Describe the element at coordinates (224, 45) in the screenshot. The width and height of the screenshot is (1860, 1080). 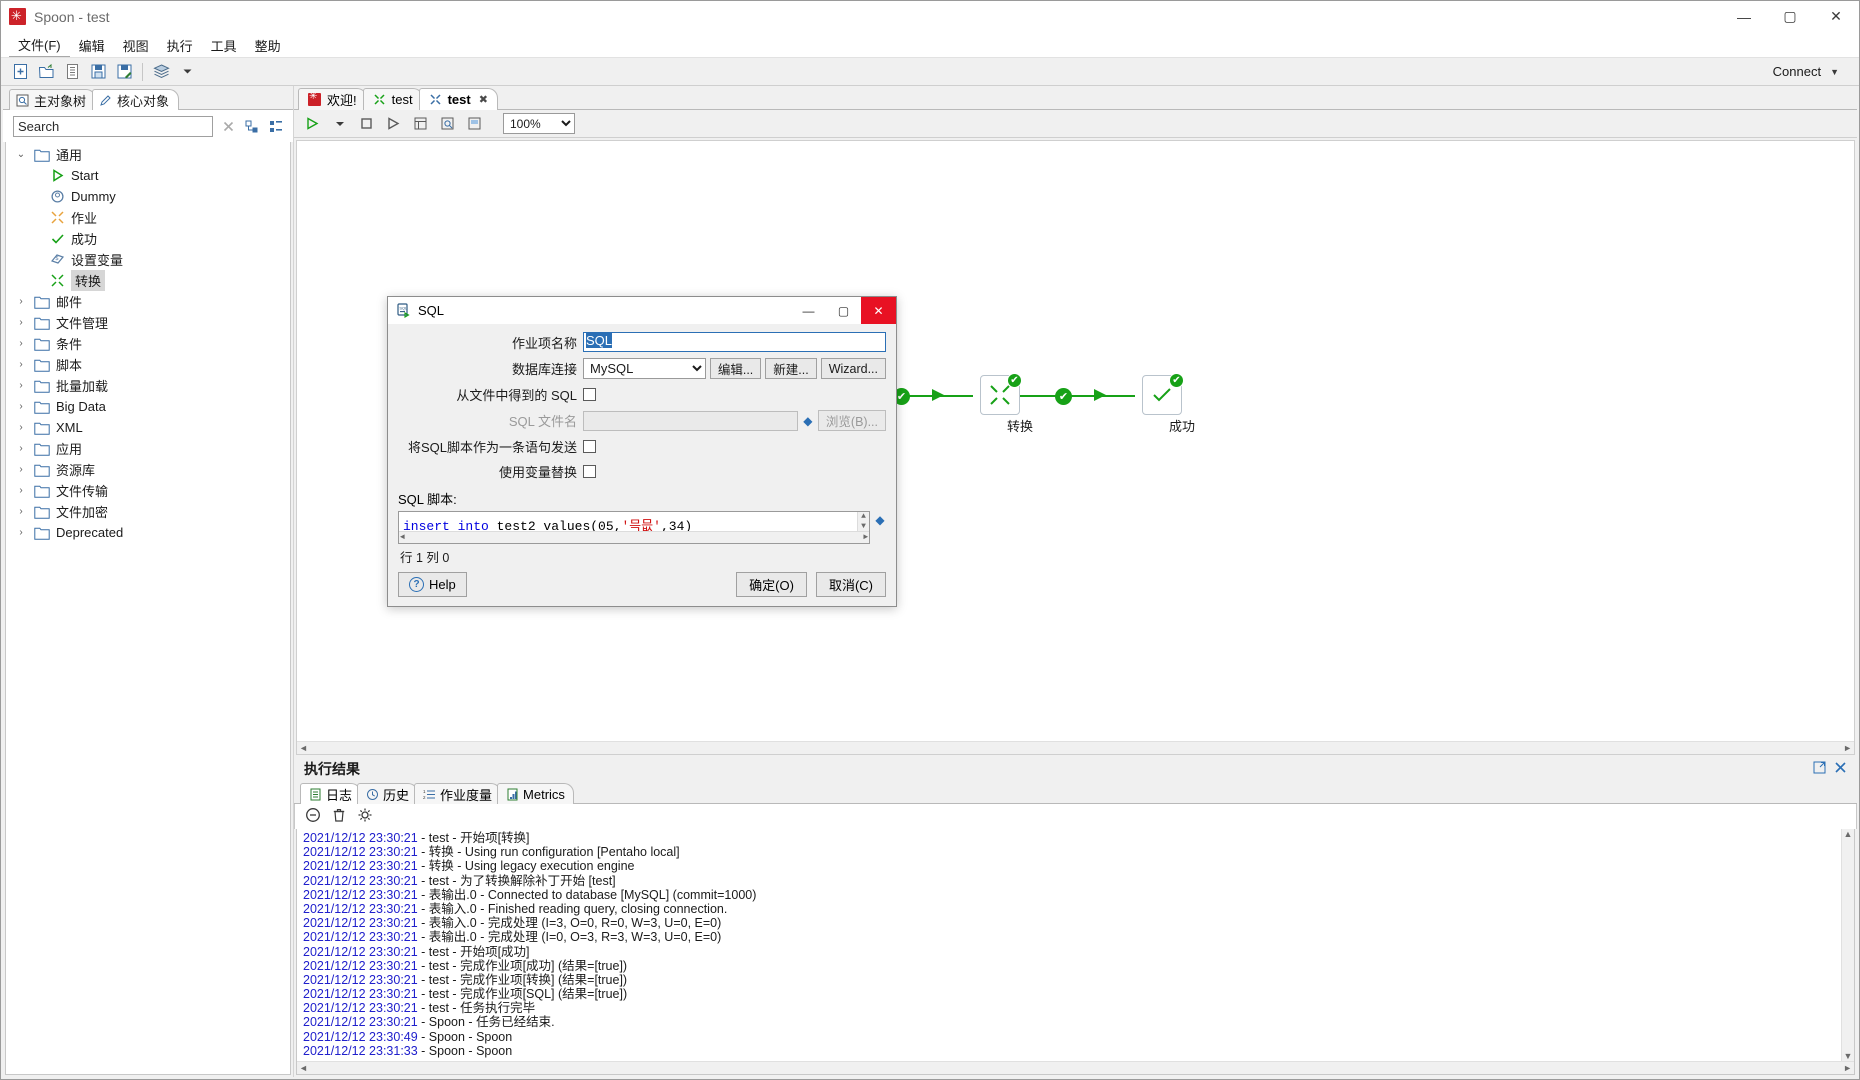
I see `menu-tools: 工具` at that location.